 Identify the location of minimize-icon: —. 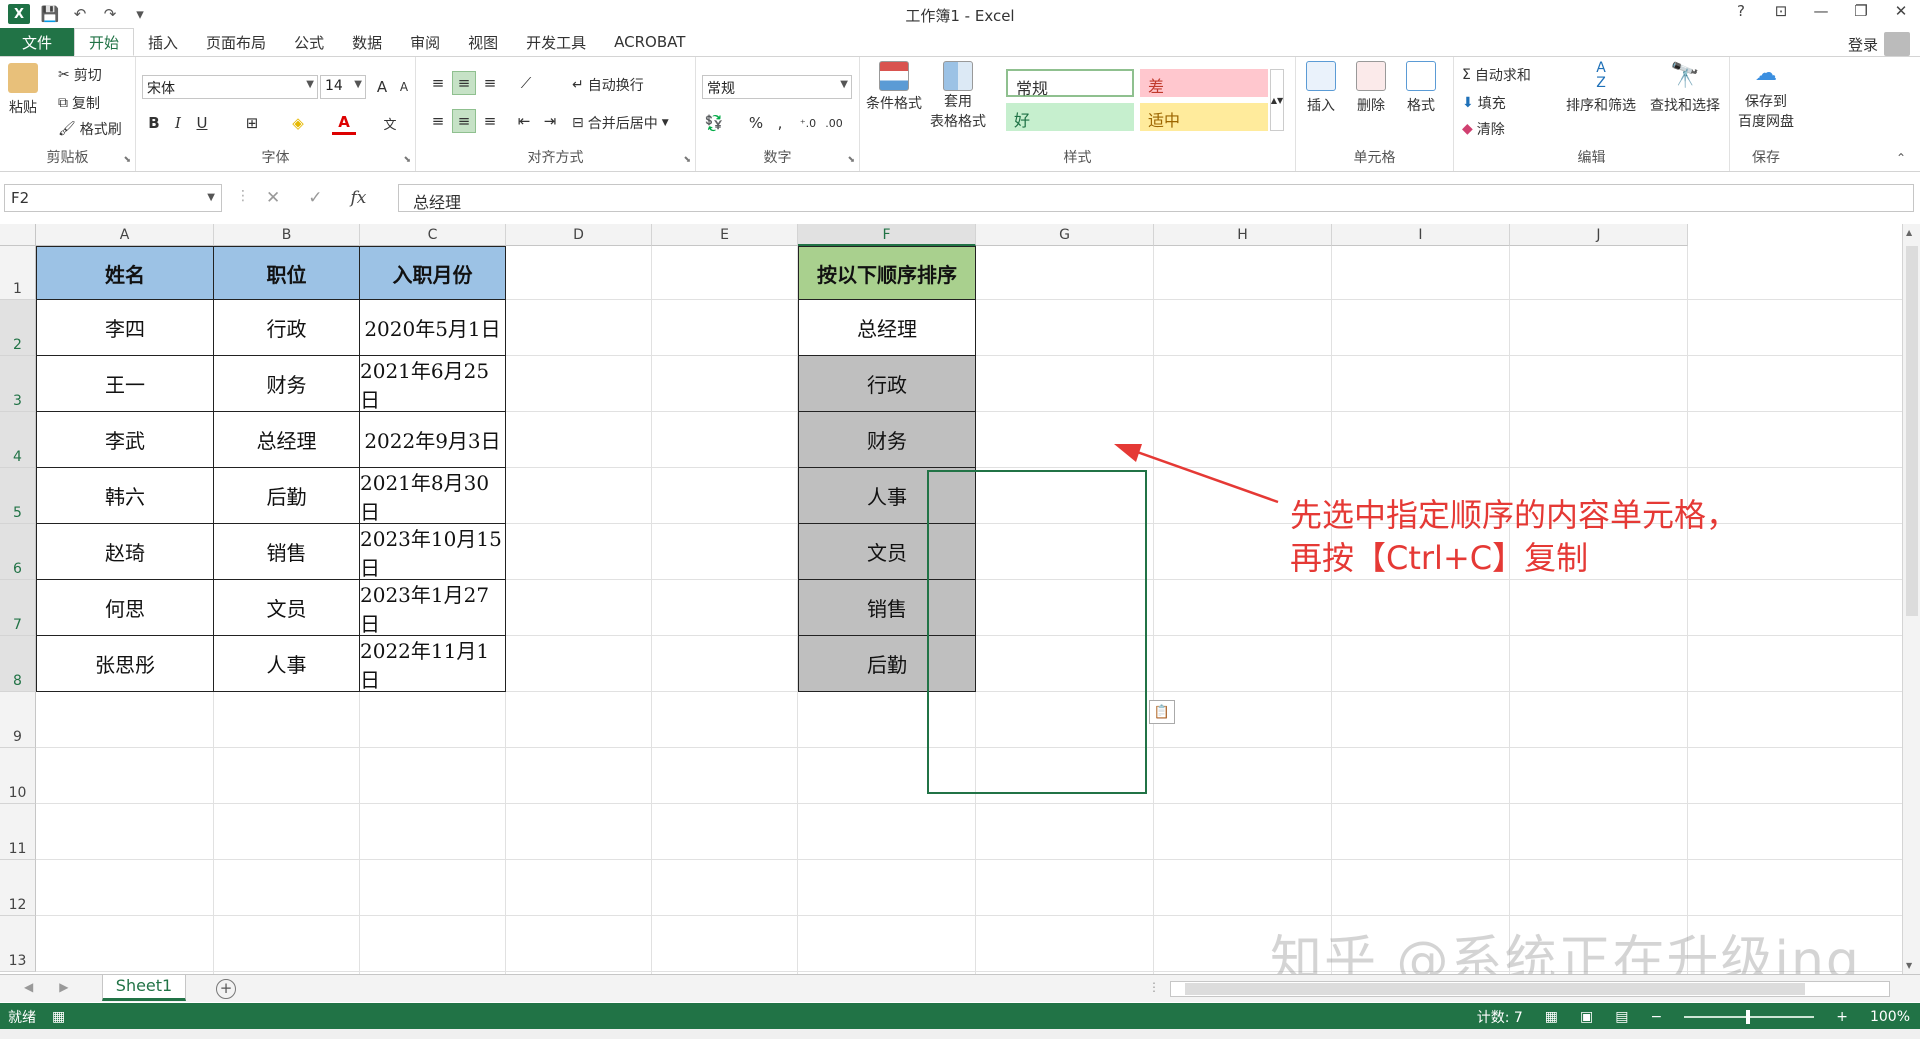
(1821, 11).